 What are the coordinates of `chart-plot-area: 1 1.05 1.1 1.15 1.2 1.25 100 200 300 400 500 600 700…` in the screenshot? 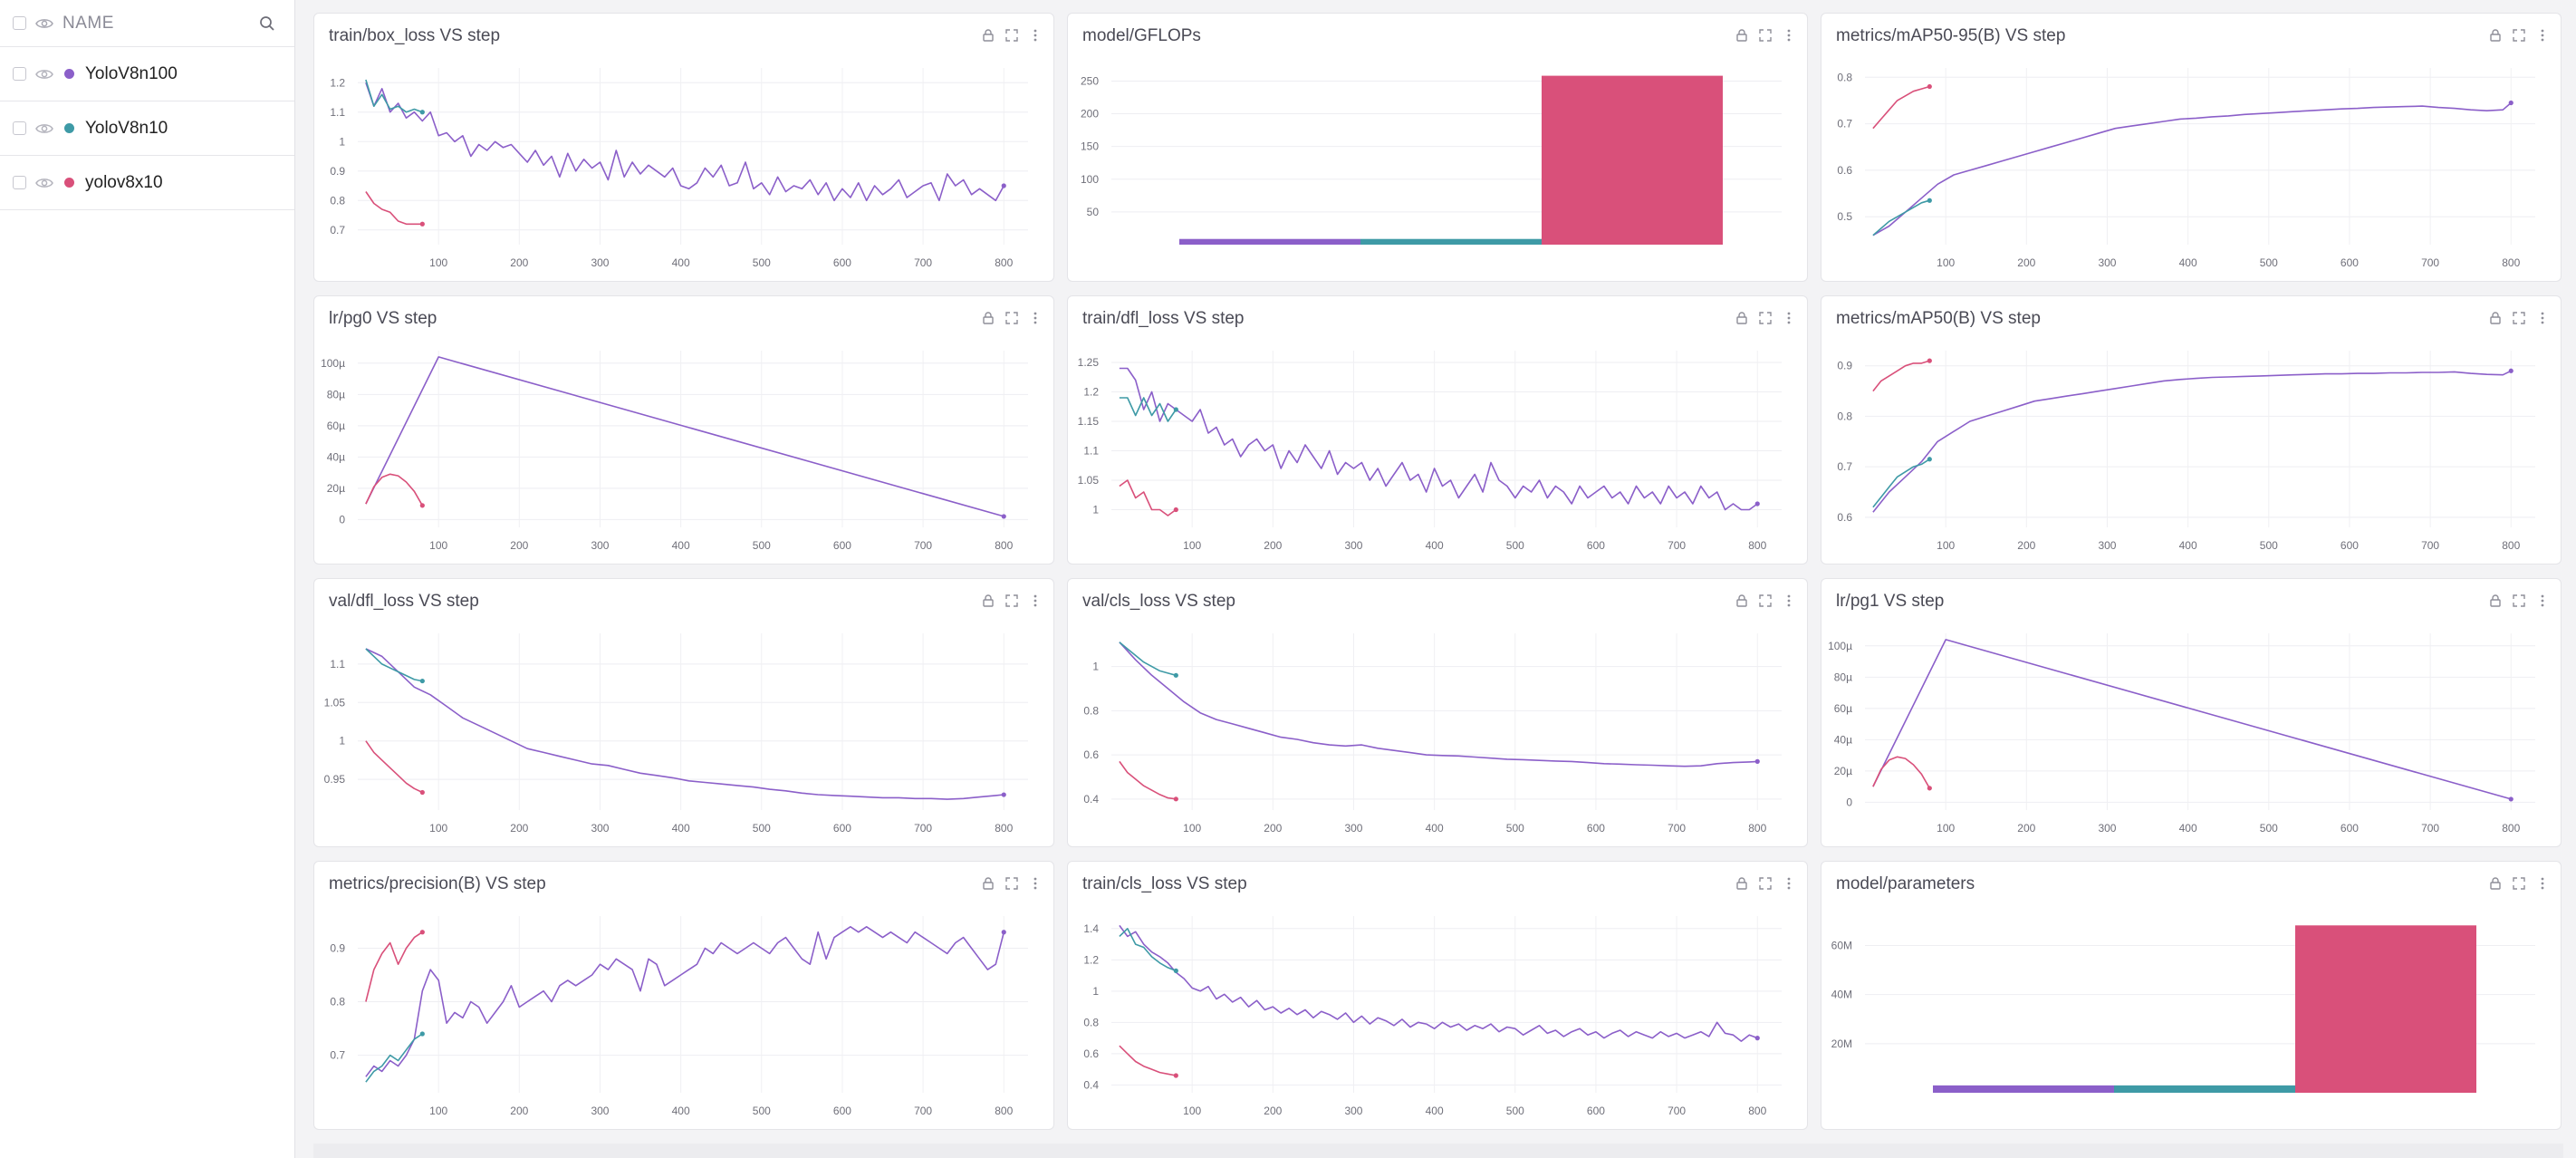 It's located at (1438, 430).